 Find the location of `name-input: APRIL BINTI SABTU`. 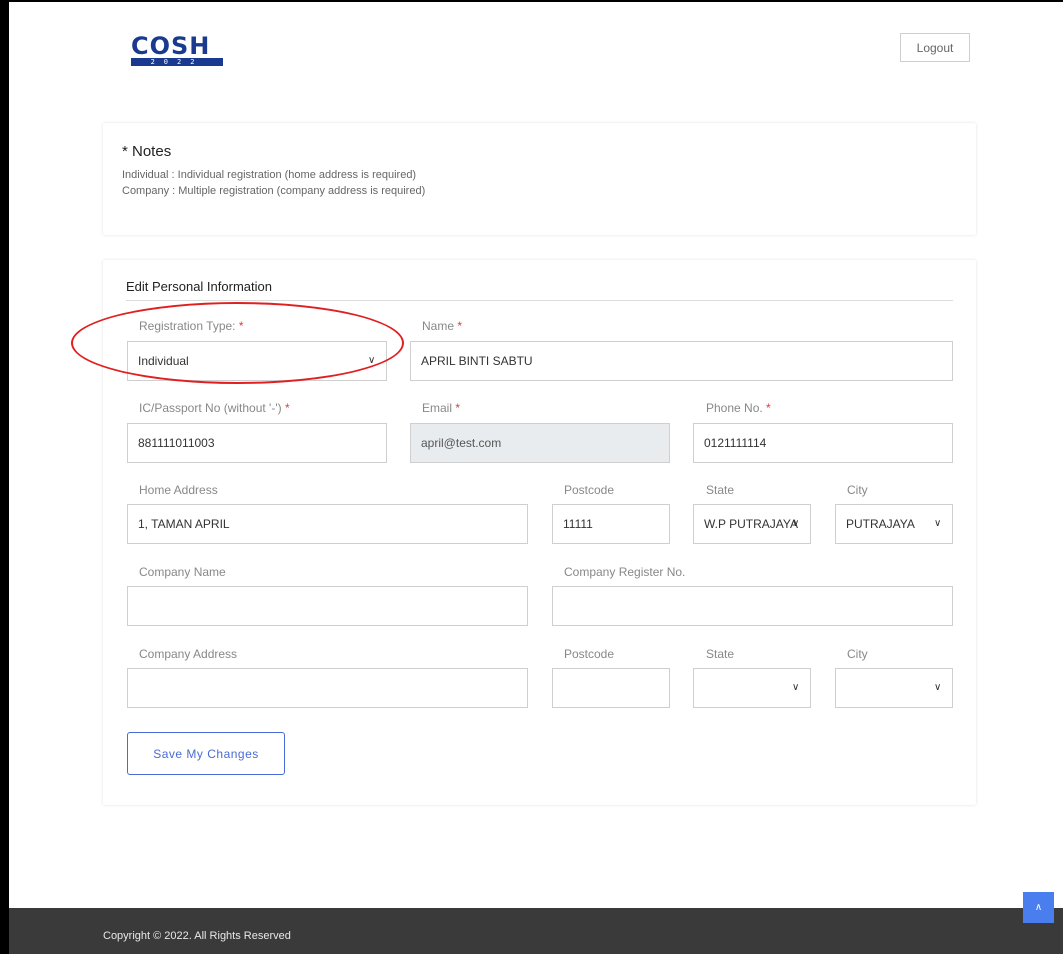

name-input: APRIL BINTI SABTU is located at coordinates (681, 361).